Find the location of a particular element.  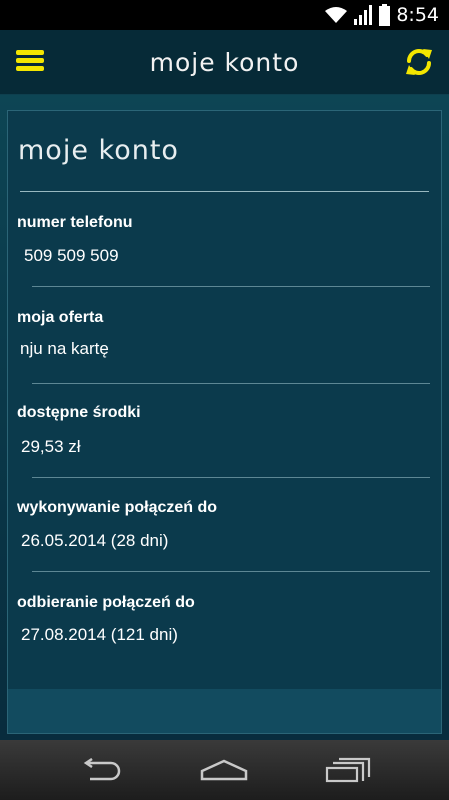

back-icon is located at coordinates (102, 769).